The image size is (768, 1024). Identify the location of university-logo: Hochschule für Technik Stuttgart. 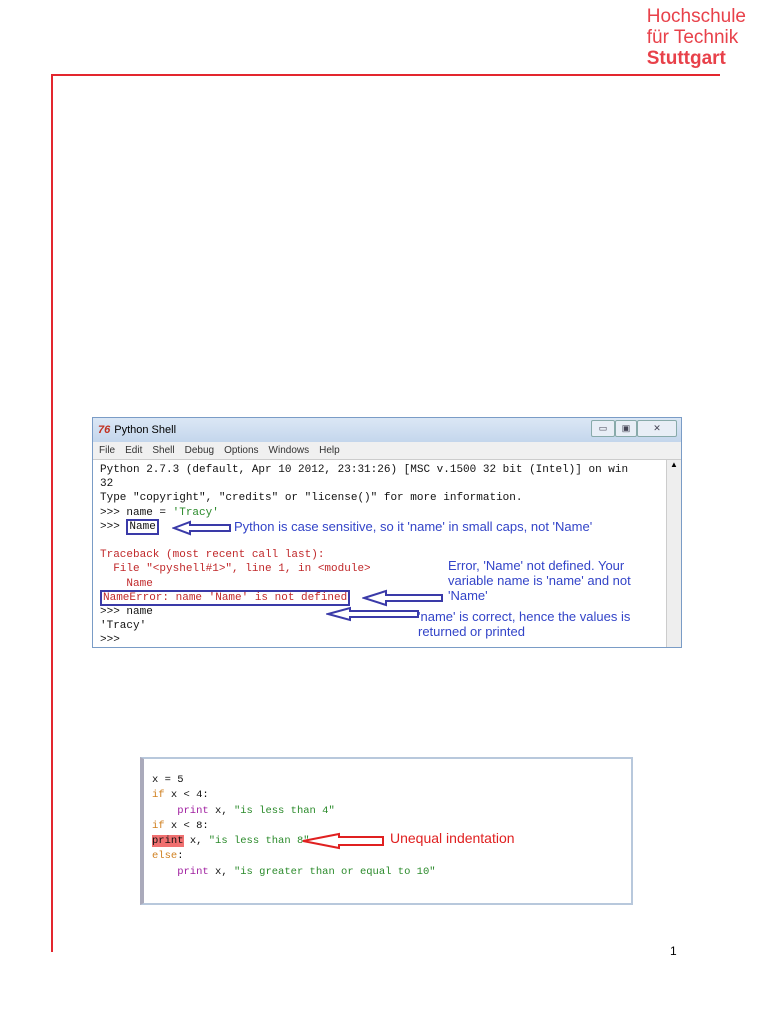
(696, 37).